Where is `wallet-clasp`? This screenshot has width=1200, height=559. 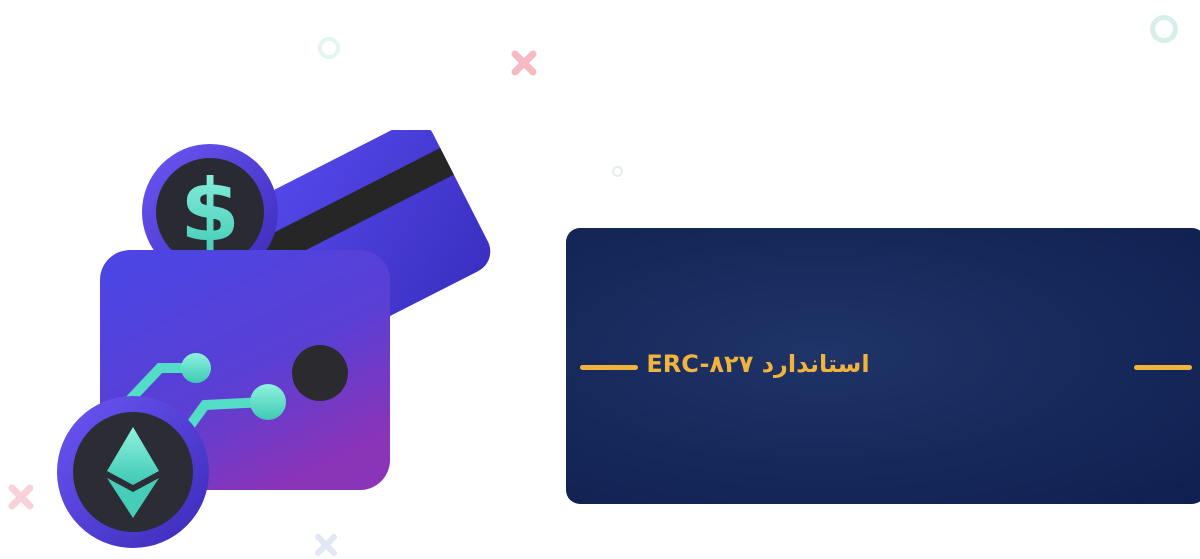 wallet-clasp is located at coordinates (320, 373).